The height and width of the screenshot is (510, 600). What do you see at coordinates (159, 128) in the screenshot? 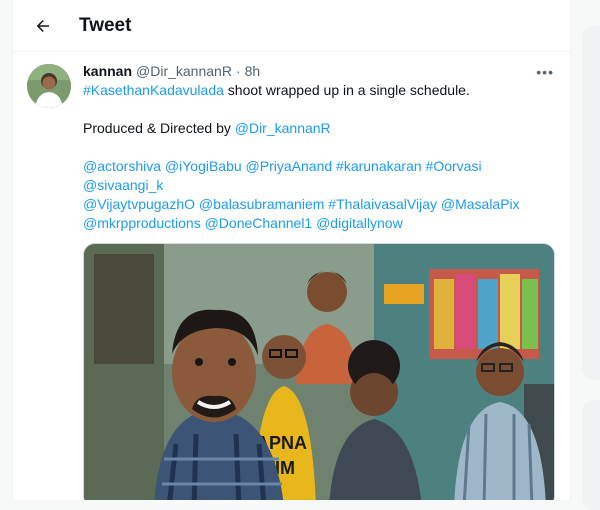
I see `tweet-text: Produced & Directed by` at bounding box center [159, 128].